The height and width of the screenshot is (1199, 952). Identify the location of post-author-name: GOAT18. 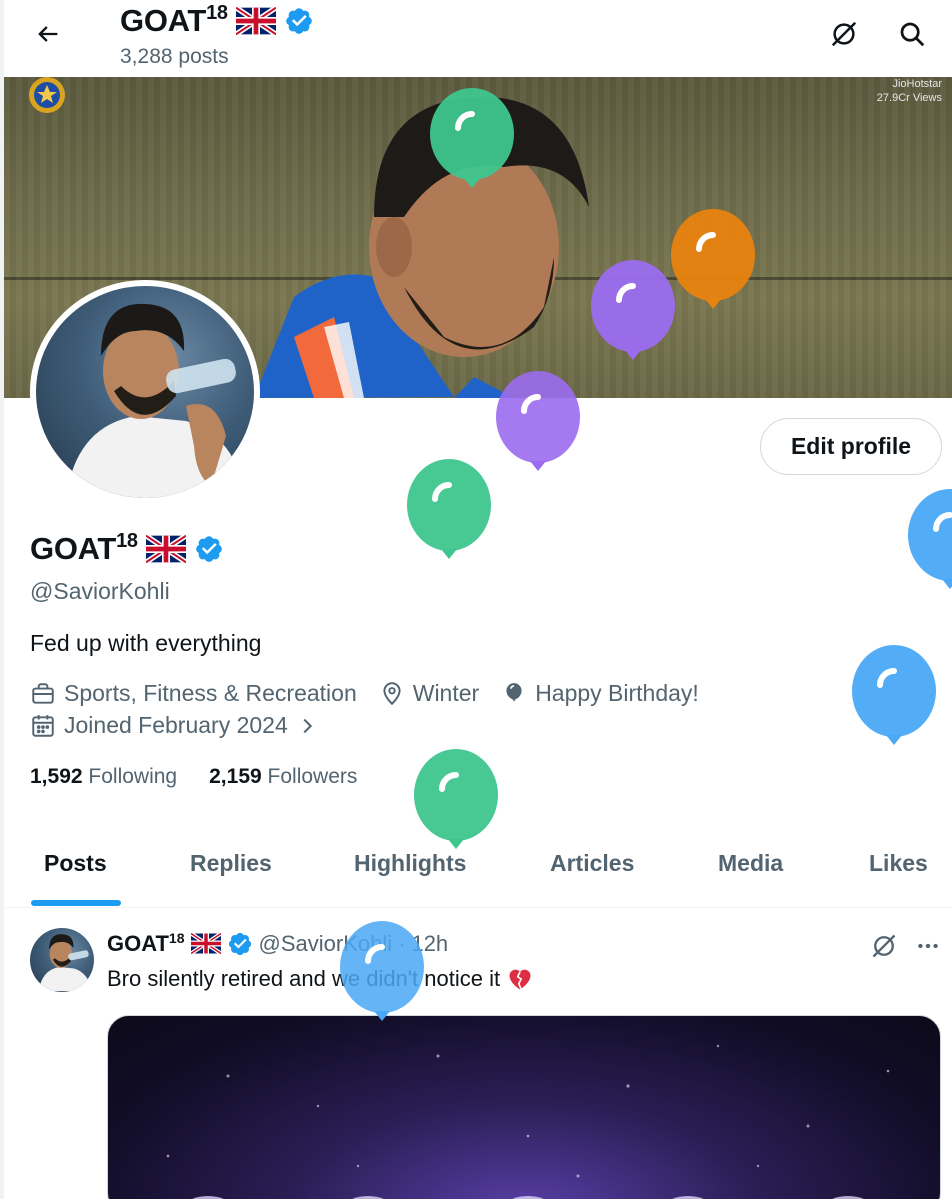
(146, 943).